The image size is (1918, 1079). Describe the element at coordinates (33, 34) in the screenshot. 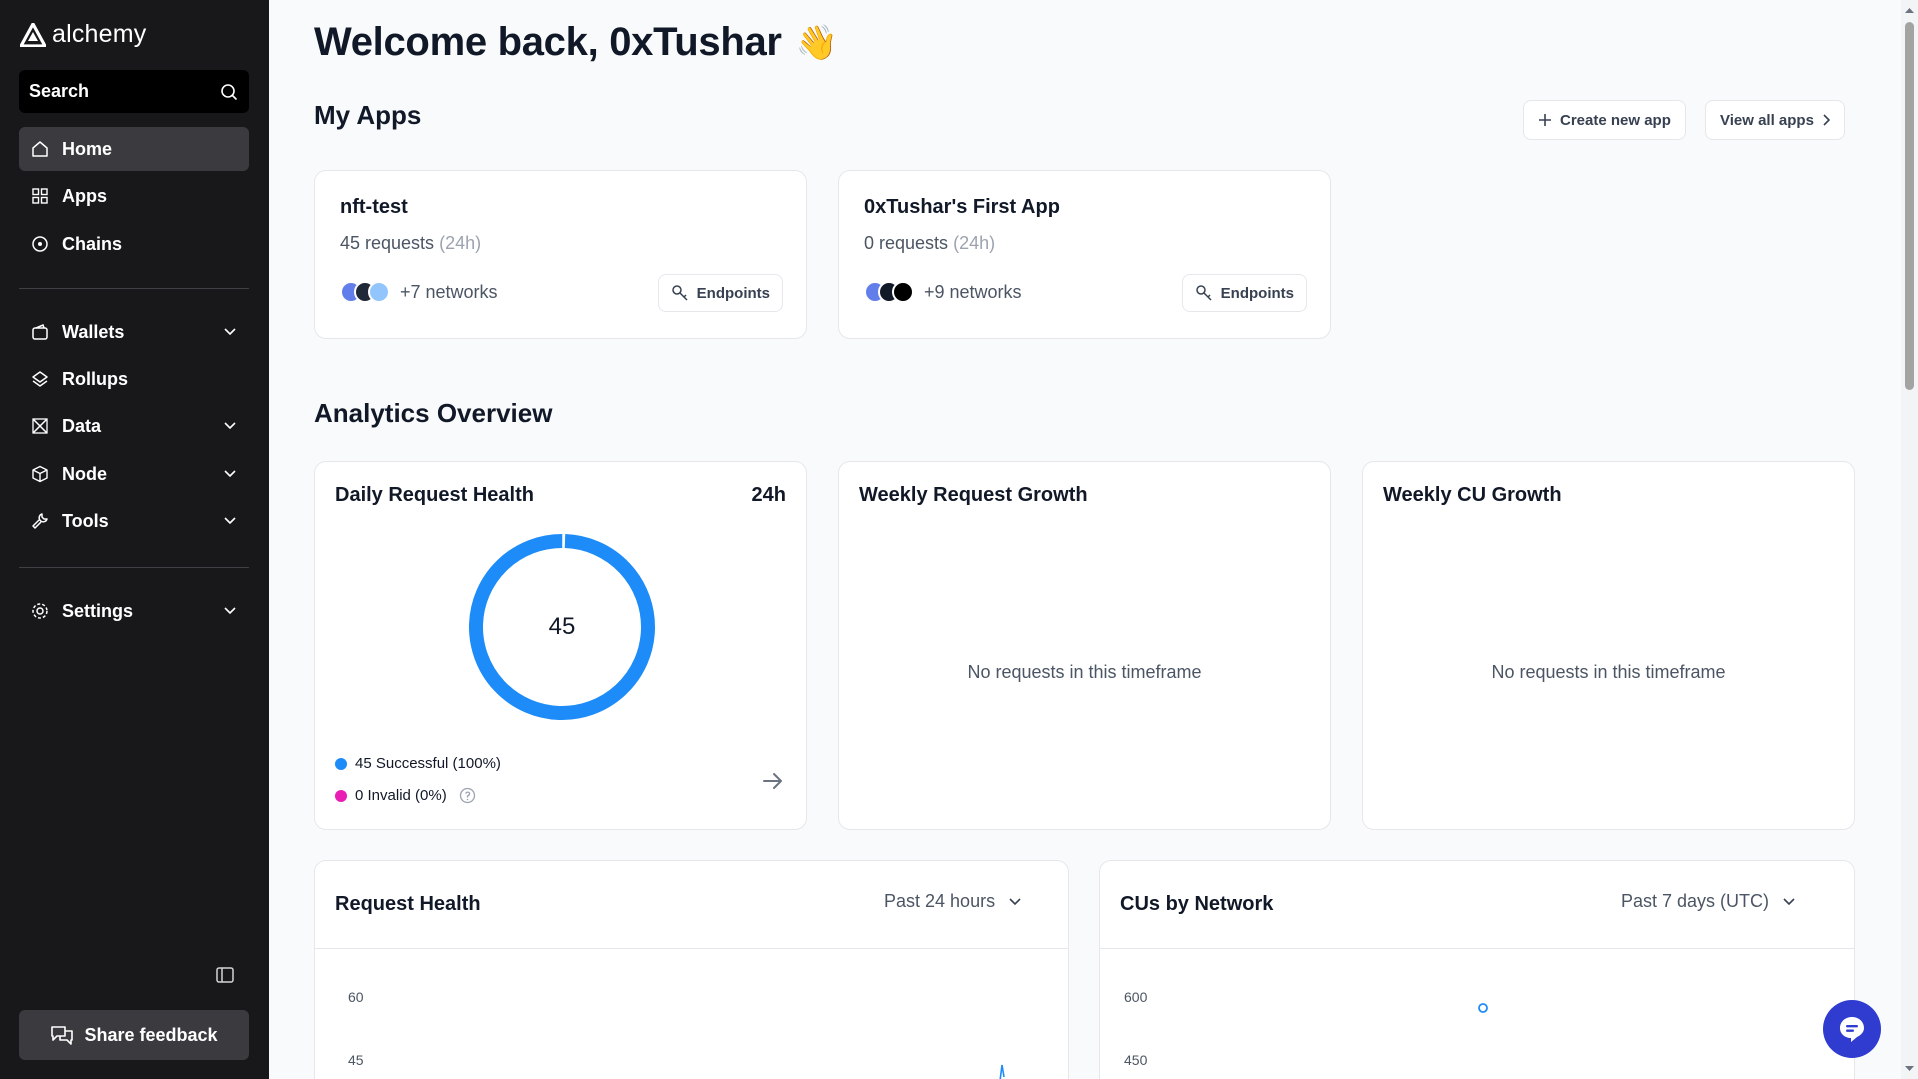

I see `alchemy-logo-icon` at that location.